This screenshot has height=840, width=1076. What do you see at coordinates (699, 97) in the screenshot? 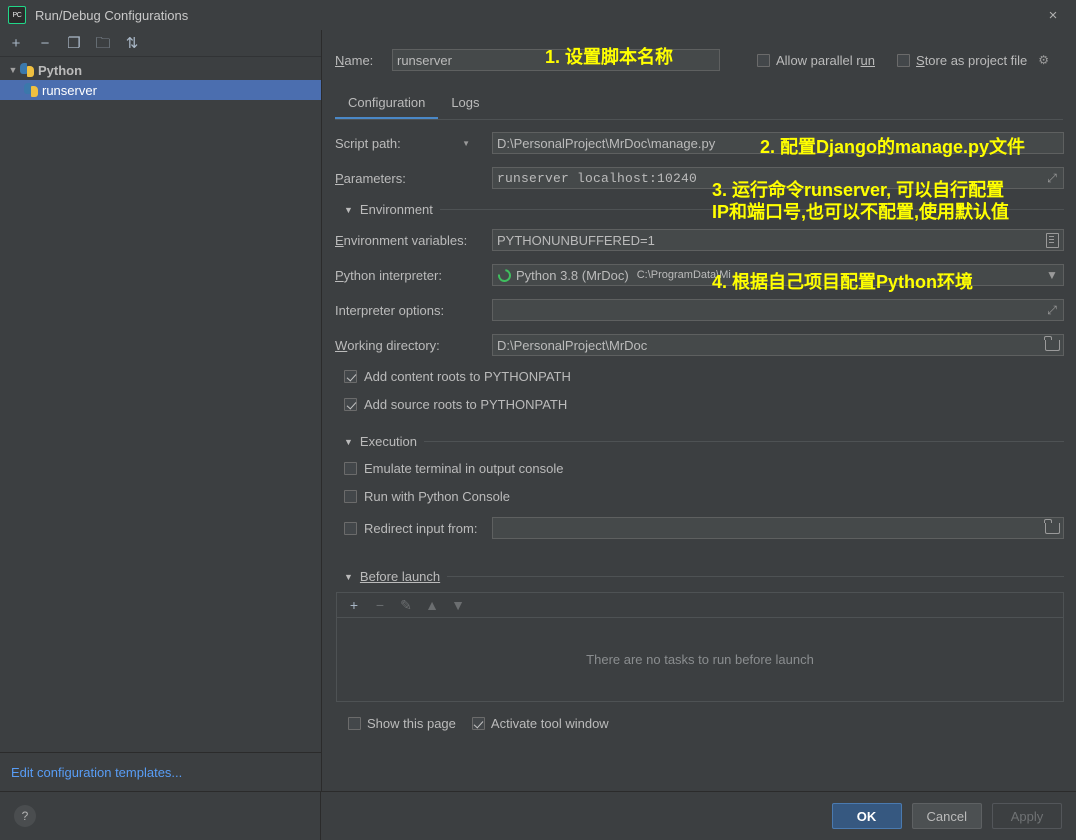
I see `tab-bar: Configuration Logs` at bounding box center [699, 97].